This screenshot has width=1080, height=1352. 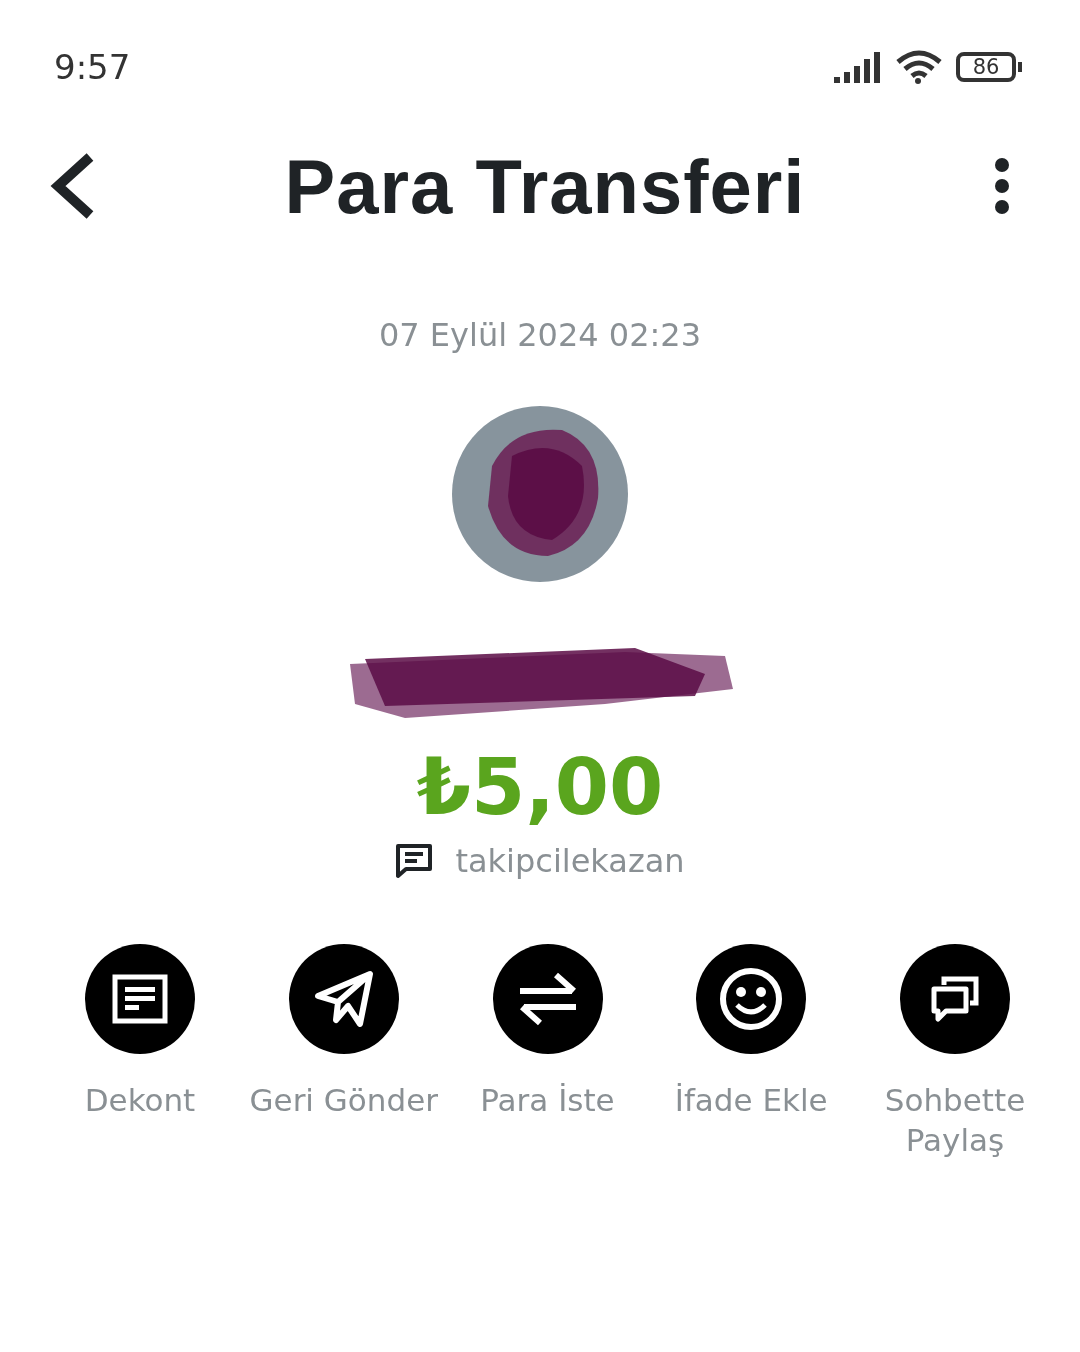 I want to click on transfer-note: takipcilekazan, so click(x=570, y=861).